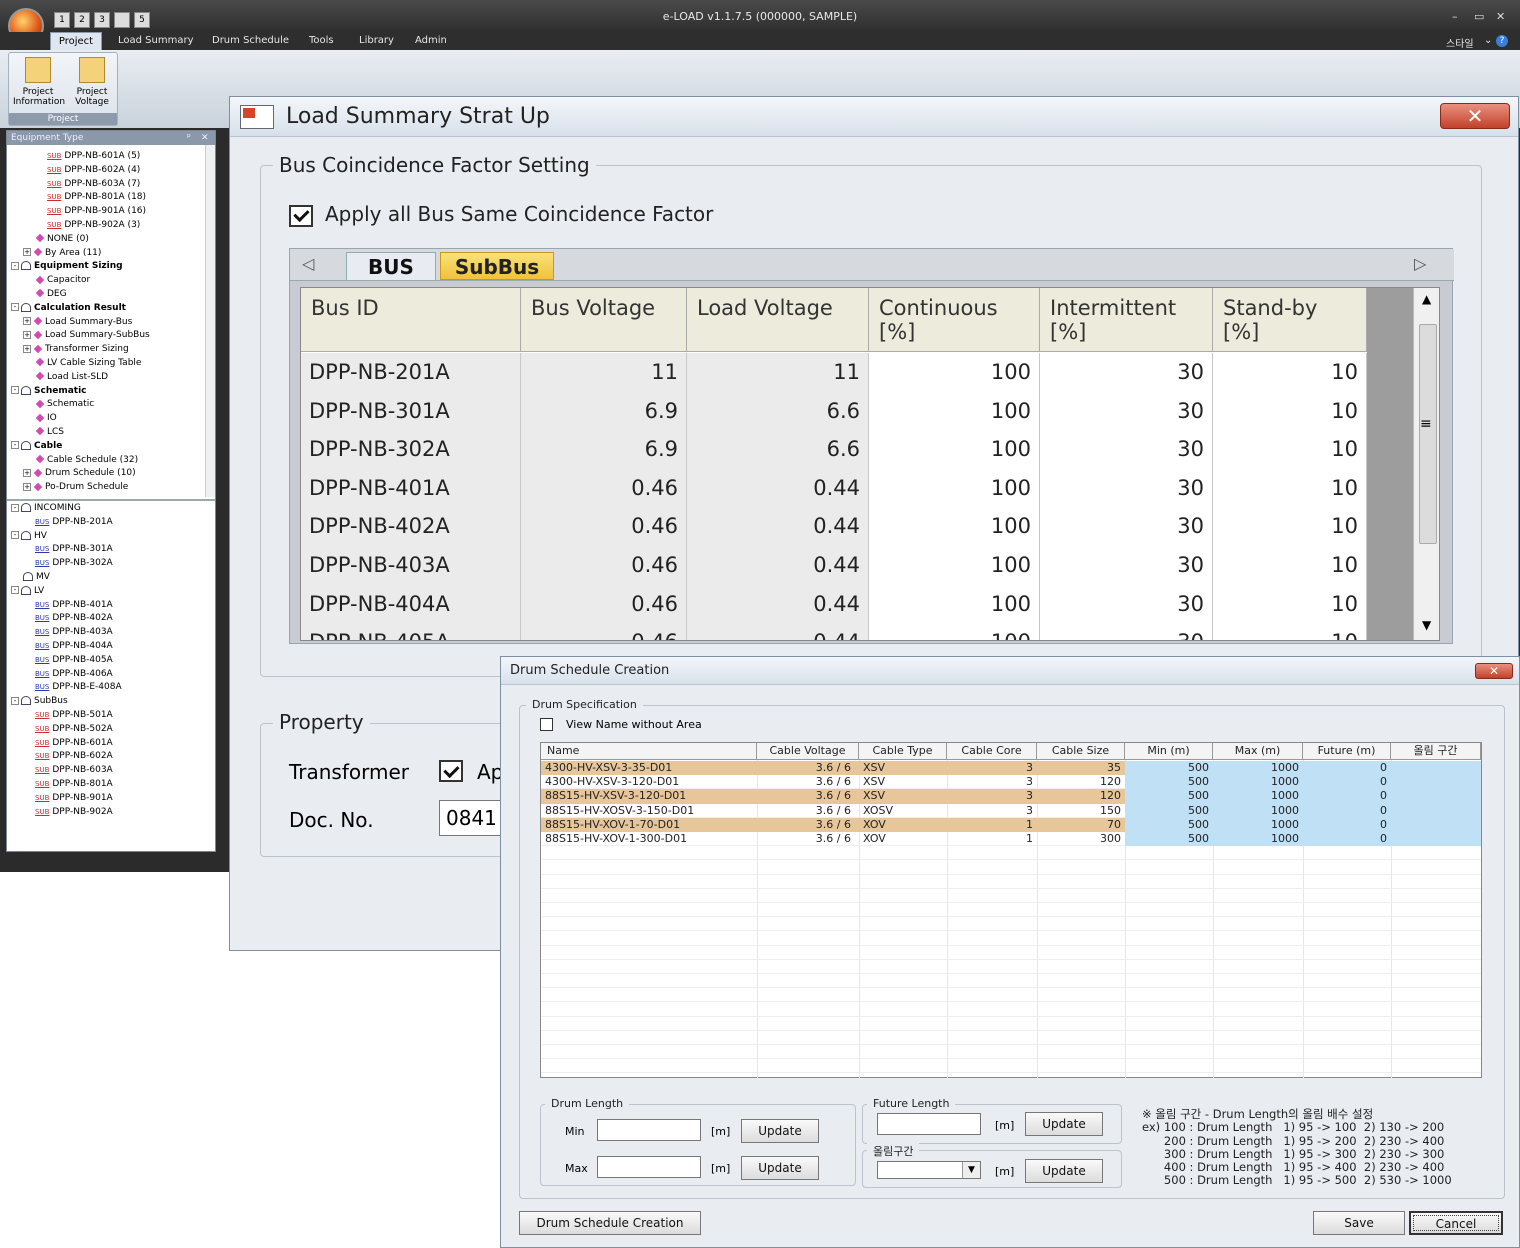  I want to click on drum-column-header: Cable Type, so click(903, 751).